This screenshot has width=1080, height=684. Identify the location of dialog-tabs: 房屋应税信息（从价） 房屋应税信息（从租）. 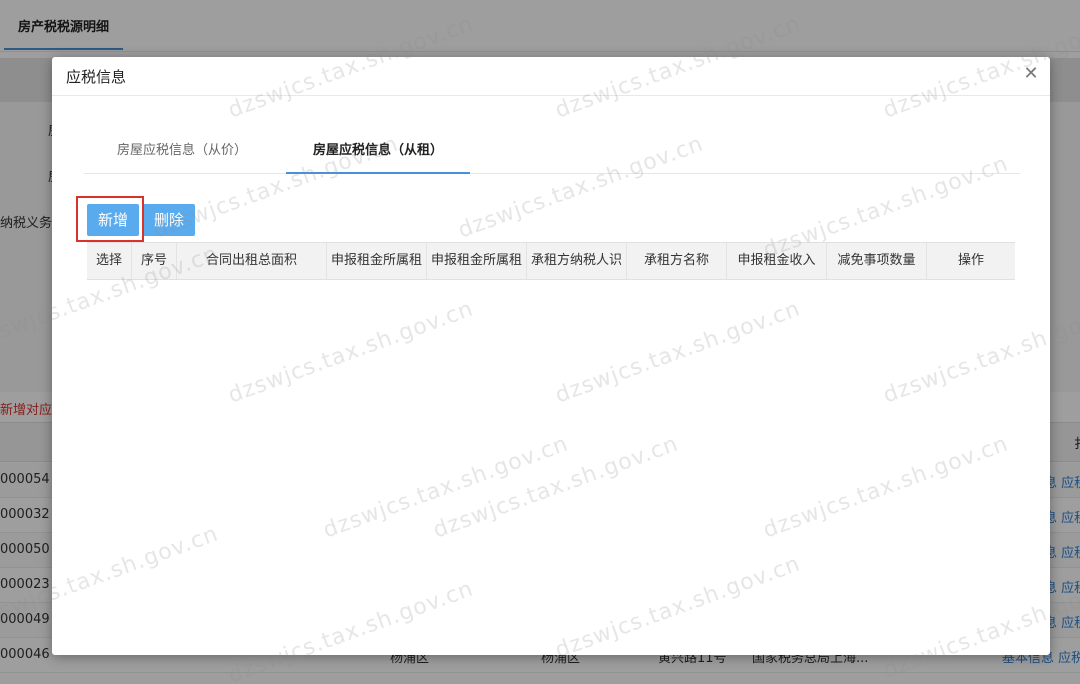
(552, 154).